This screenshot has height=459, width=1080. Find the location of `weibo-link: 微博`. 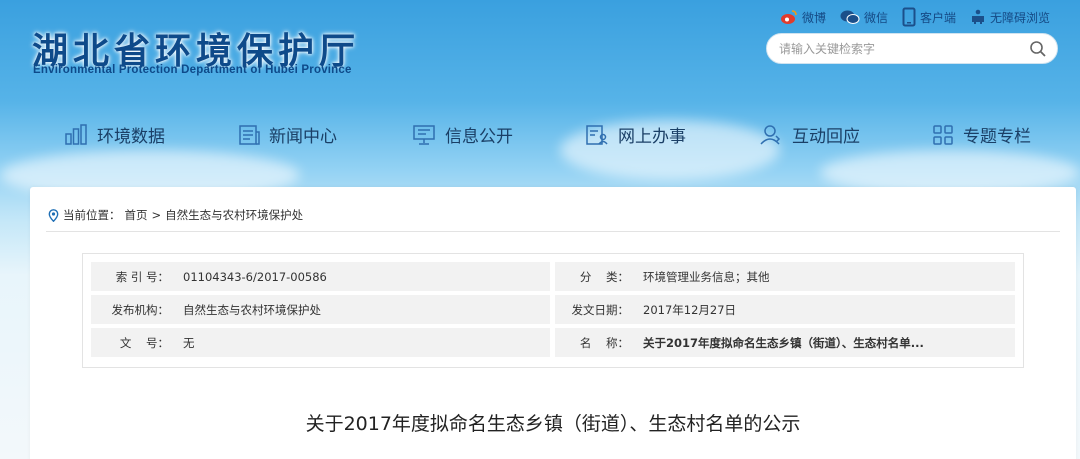

weibo-link: 微博 is located at coordinates (803, 17).